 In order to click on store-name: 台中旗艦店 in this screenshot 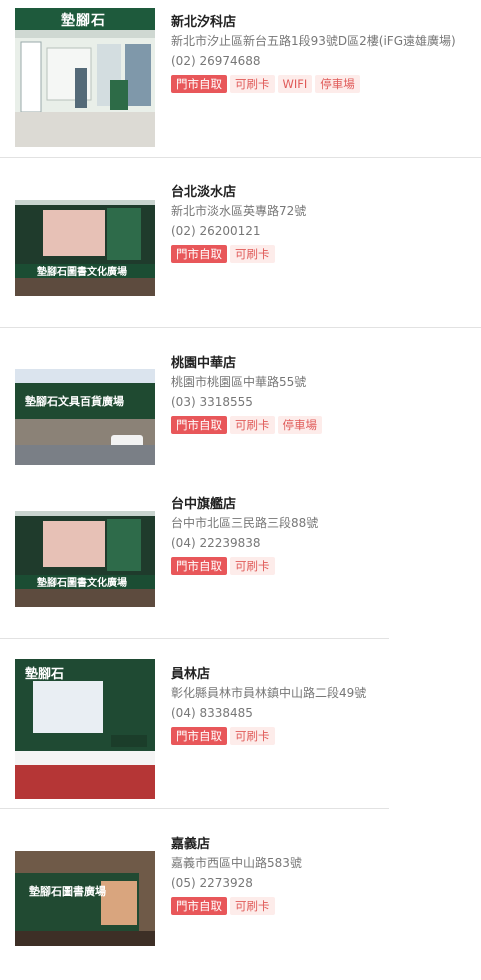, I will do `click(244, 504)`.